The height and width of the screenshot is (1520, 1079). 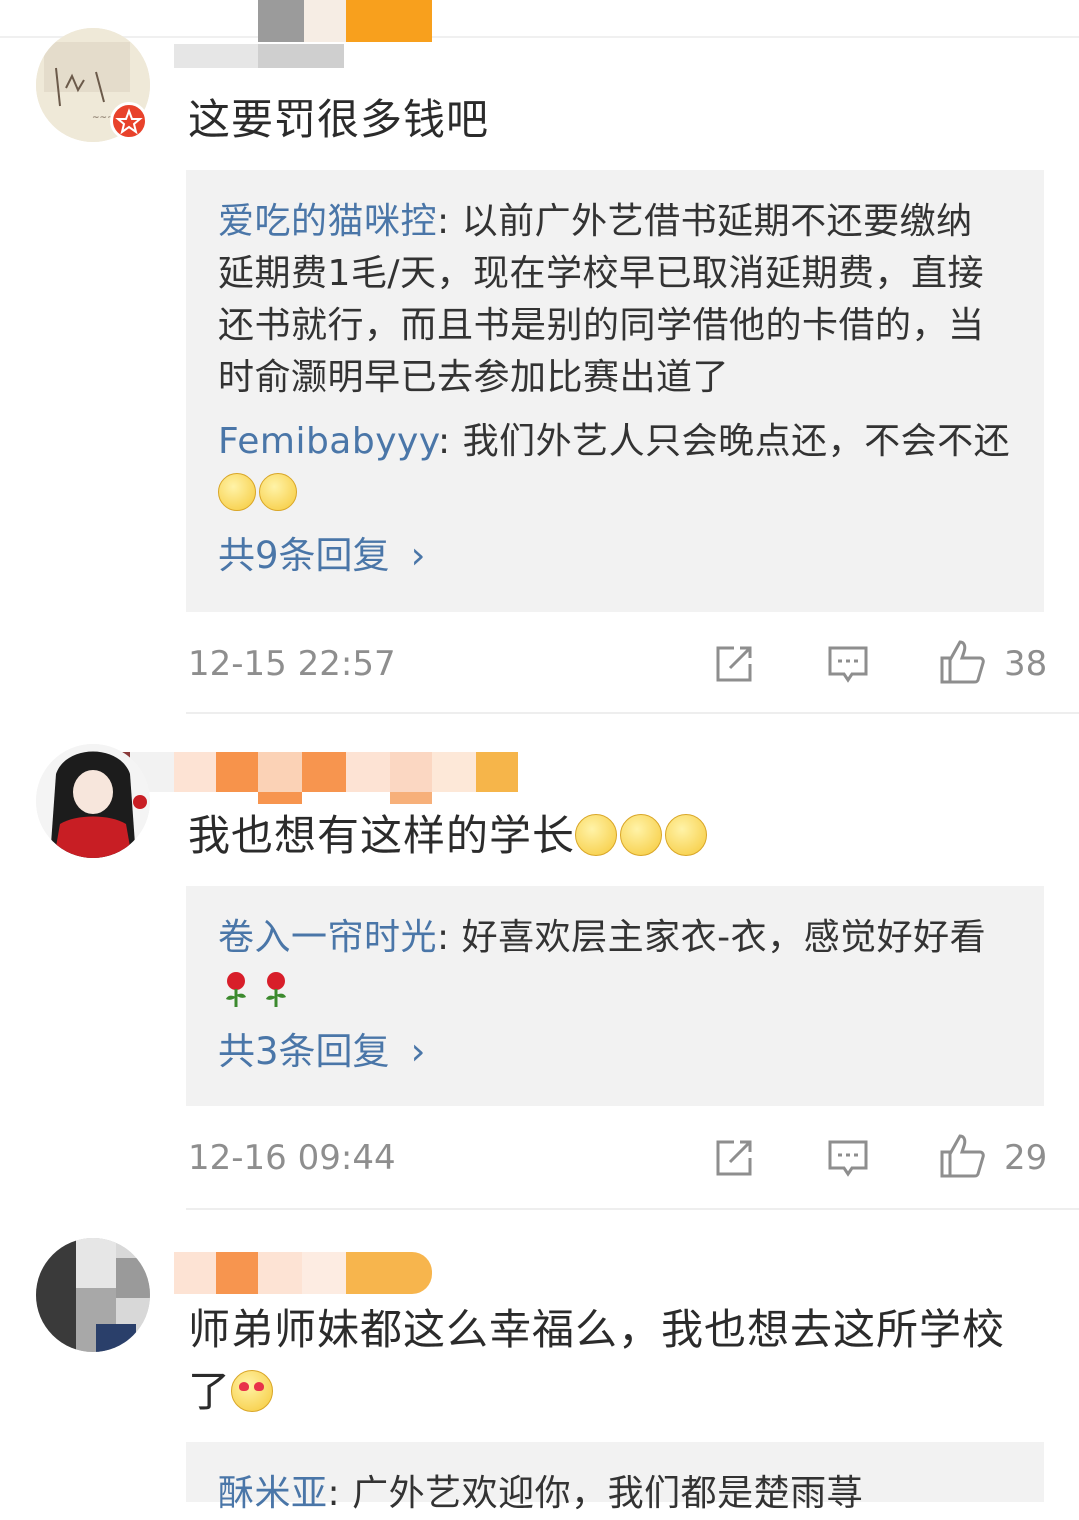 I want to click on reply-item: 卷入一帘时光: 好喜欢层主家衣-衣，感觉好好看, so click(x=628, y=938).